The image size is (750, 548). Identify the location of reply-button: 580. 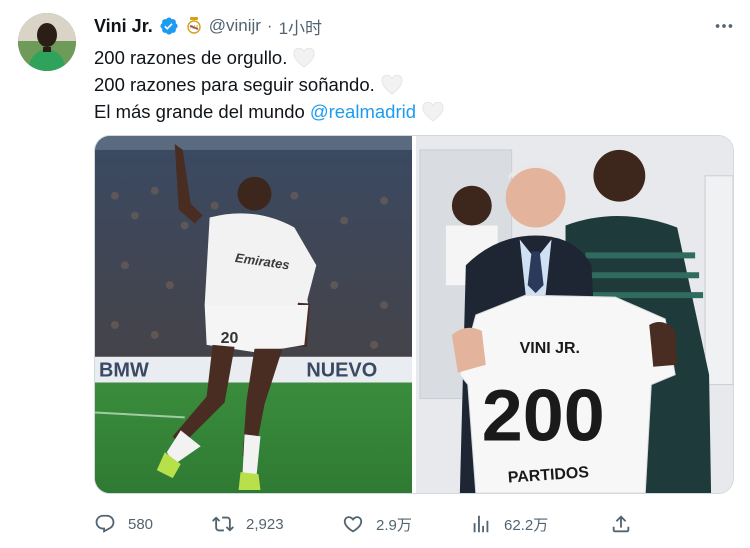
(123, 524).